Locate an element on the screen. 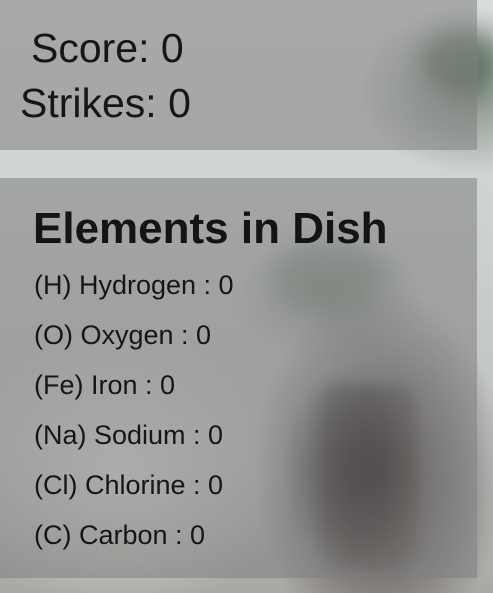 The image size is (493, 593). elements-panel-title: Elements in Dish is located at coordinates (210, 228).